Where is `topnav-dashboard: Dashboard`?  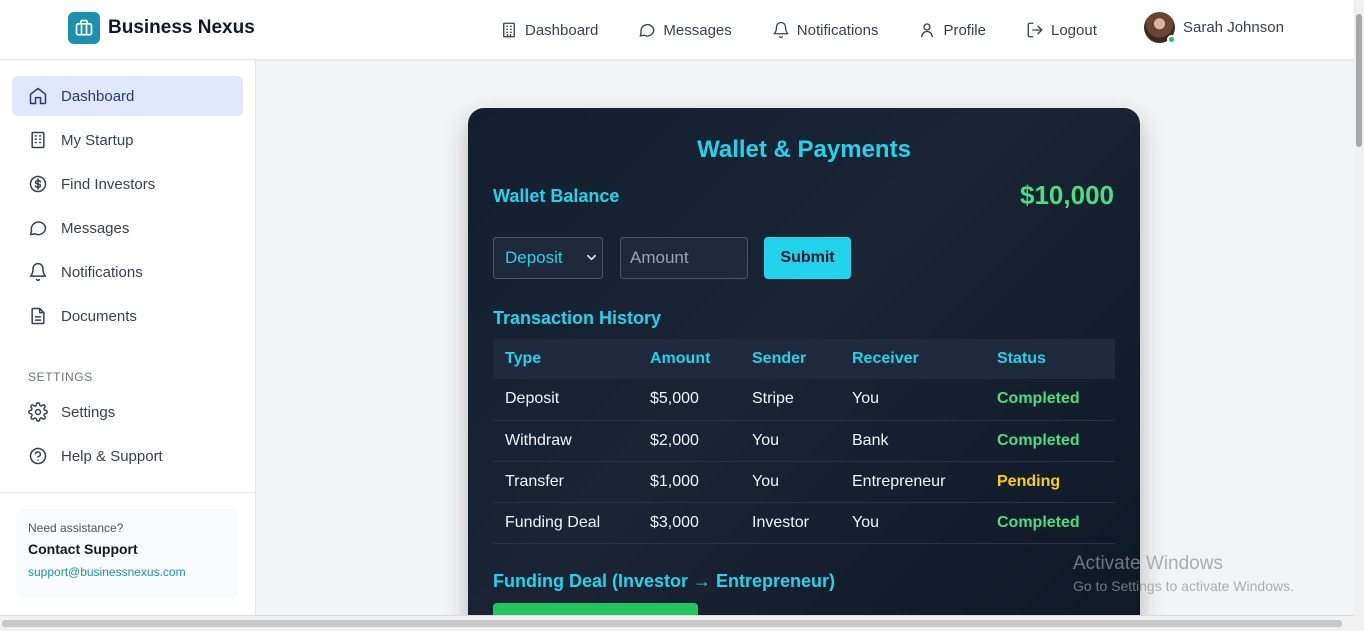
topnav-dashboard: Dashboard is located at coordinates (549, 30).